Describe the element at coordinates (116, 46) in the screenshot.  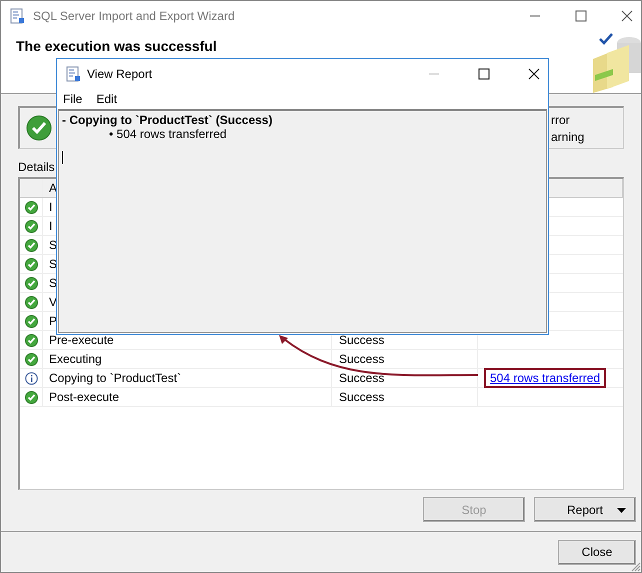
I see `page-title: The execution was successful` at that location.